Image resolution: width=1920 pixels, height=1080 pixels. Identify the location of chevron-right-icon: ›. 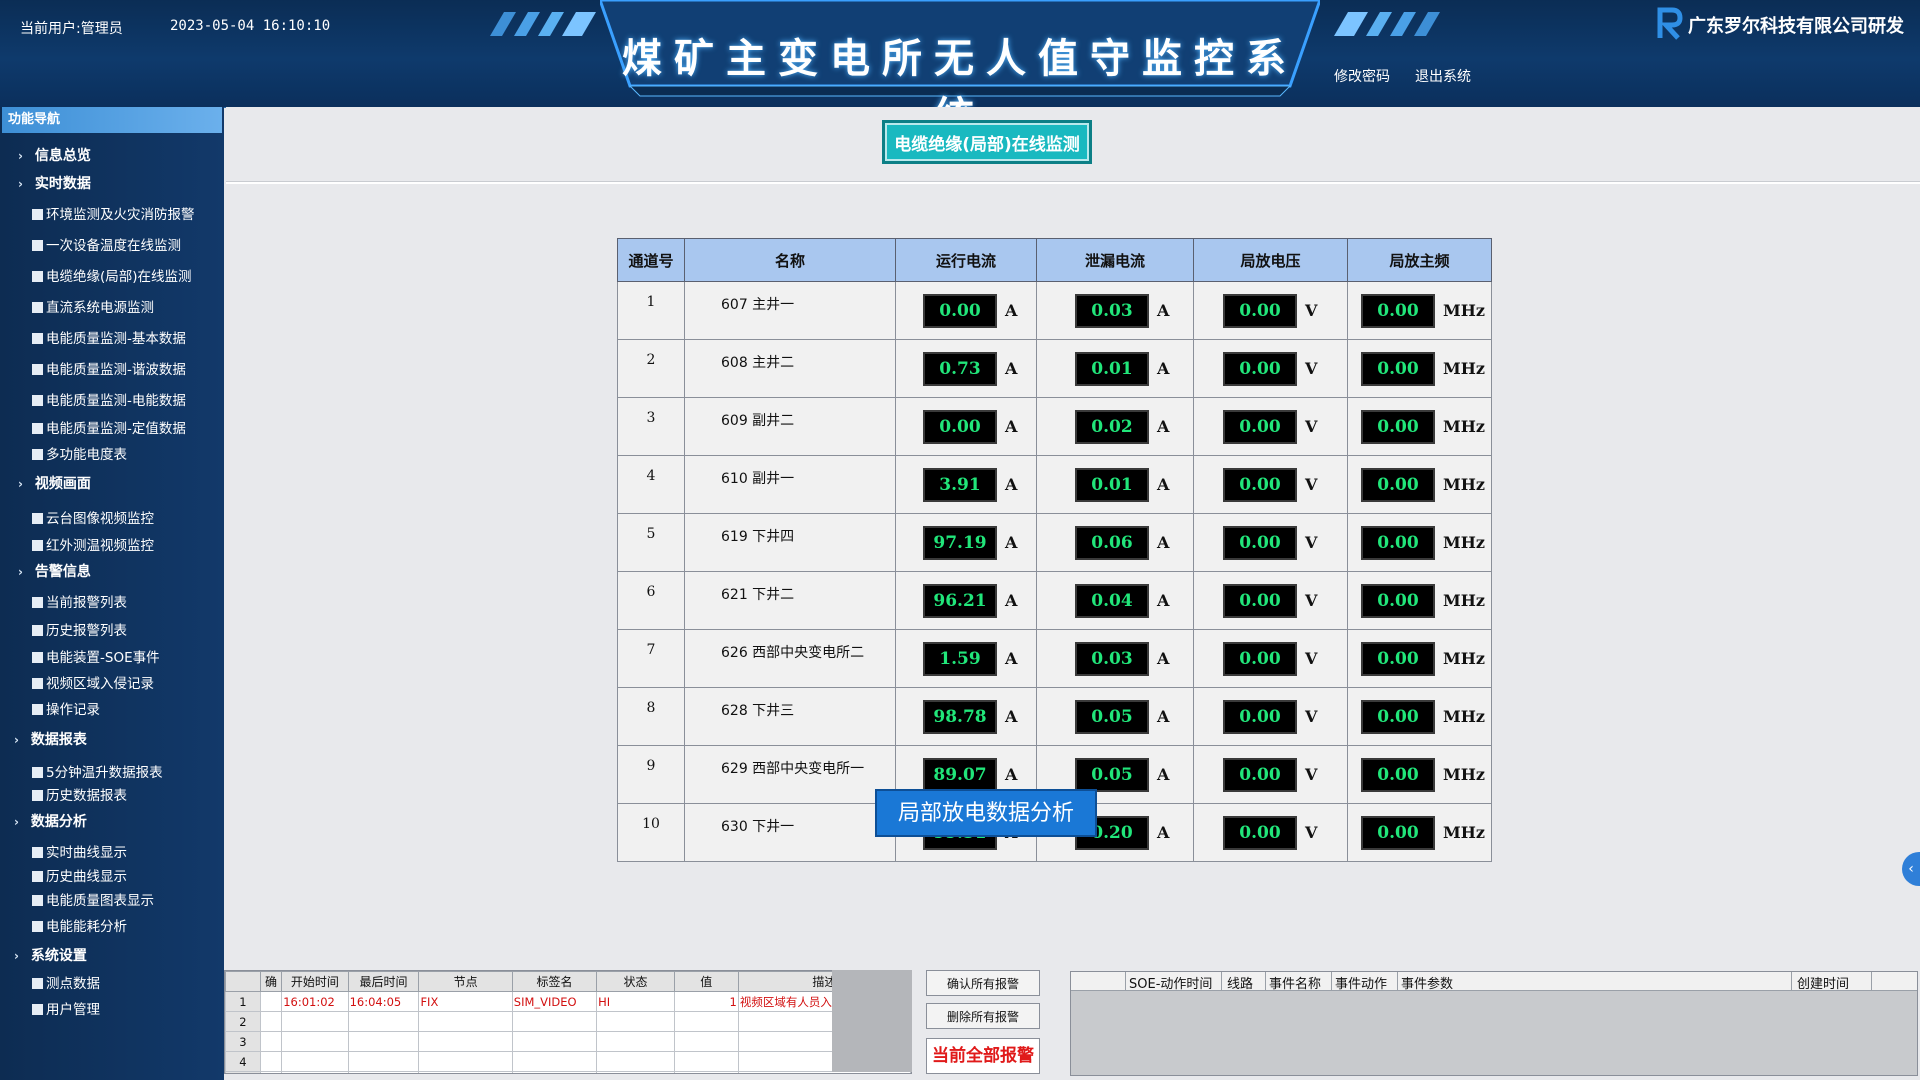
(20, 572).